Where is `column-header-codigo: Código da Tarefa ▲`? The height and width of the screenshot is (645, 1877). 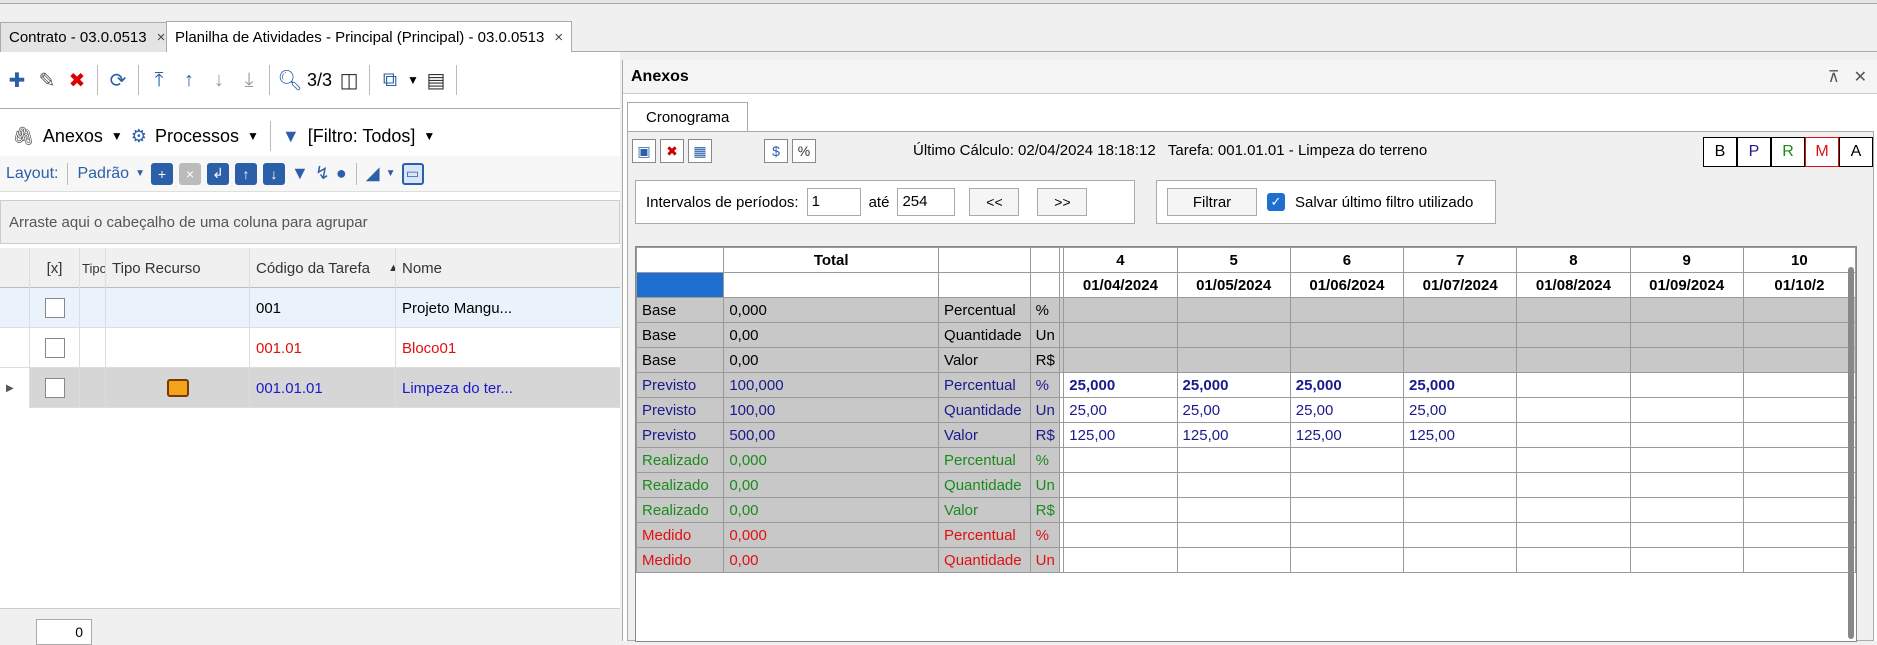
column-header-codigo: Código da Tarefa ▲ is located at coordinates (323, 268).